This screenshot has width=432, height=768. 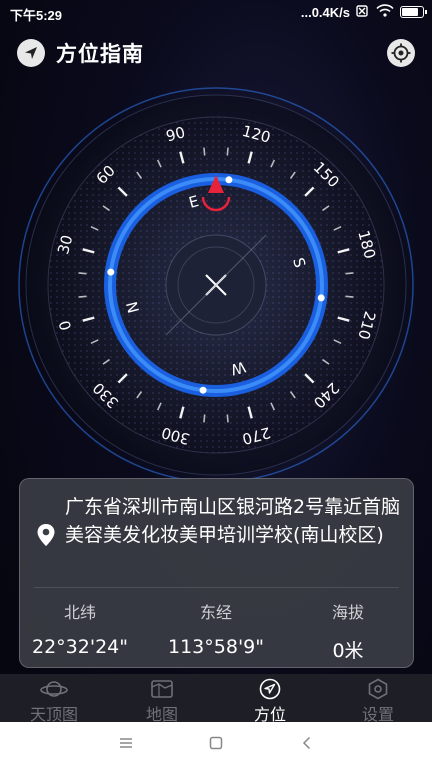 I want to click on network-speed: ...0.4K/s, so click(x=325, y=12).